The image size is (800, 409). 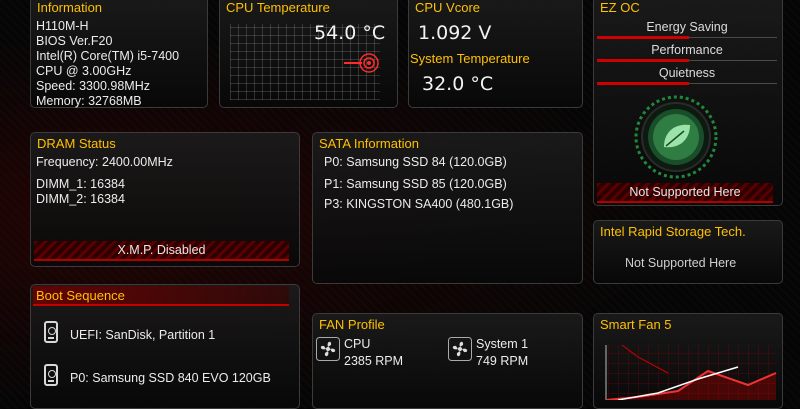 I want to click on boot-sequence-title: Boot Sequence, so click(x=80, y=295).